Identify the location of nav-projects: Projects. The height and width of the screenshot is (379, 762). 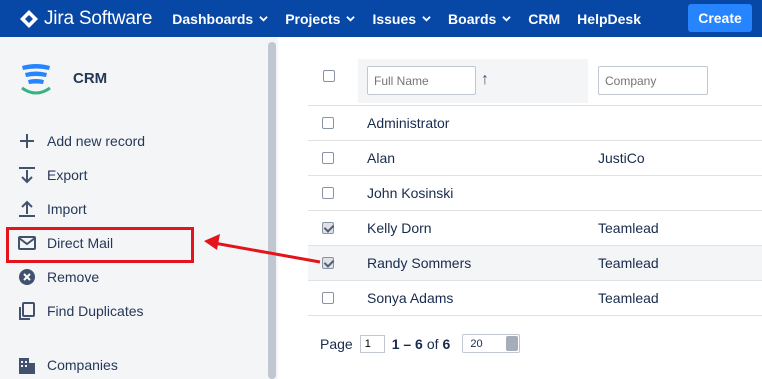
(320, 18).